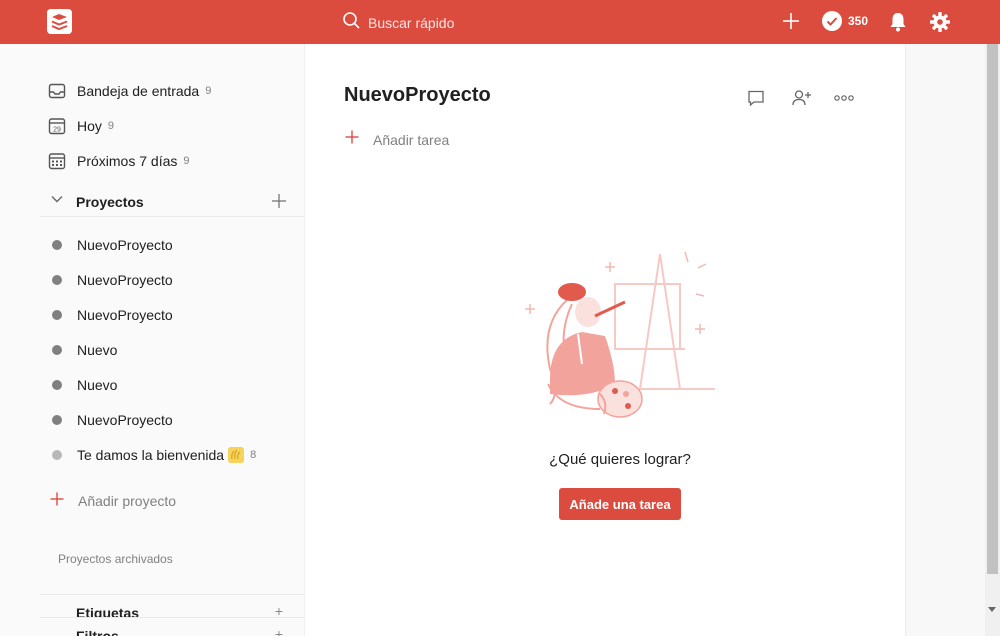 The height and width of the screenshot is (636, 1000). I want to click on nav-next7-label: Próximos 7 días, so click(127, 161).